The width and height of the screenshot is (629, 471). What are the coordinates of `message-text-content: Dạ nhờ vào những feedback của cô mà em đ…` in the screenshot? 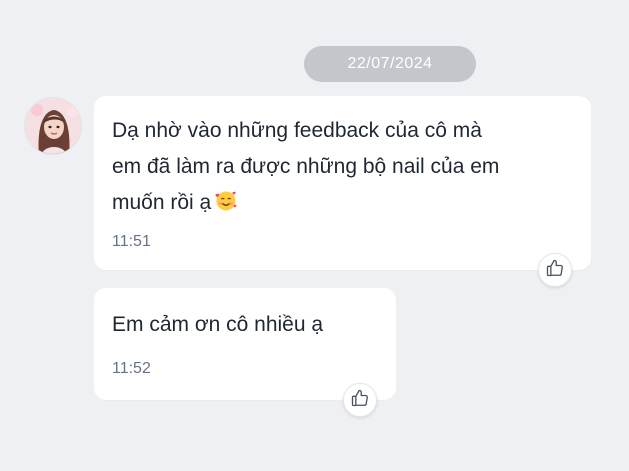 It's located at (306, 166).